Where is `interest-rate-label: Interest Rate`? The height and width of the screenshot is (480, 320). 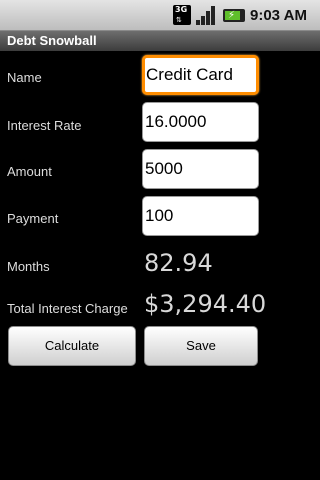 interest-rate-label: Interest Rate is located at coordinates (44, 125).